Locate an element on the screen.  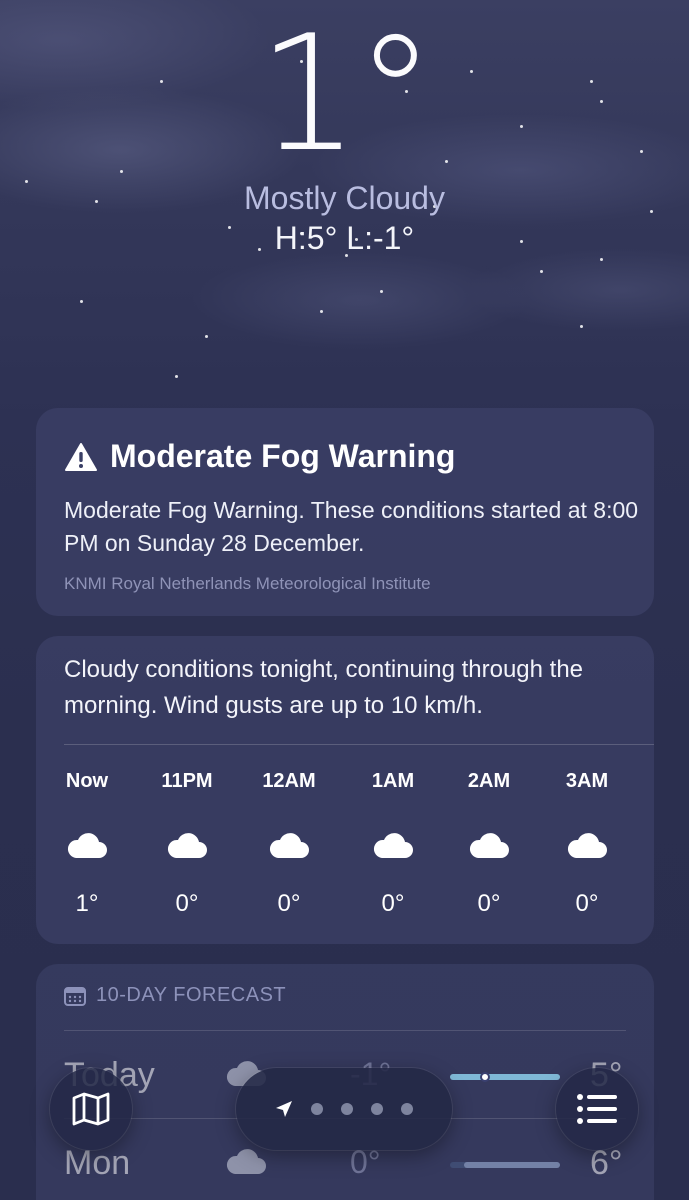
list-icon is located at coordinates (597, 1109).